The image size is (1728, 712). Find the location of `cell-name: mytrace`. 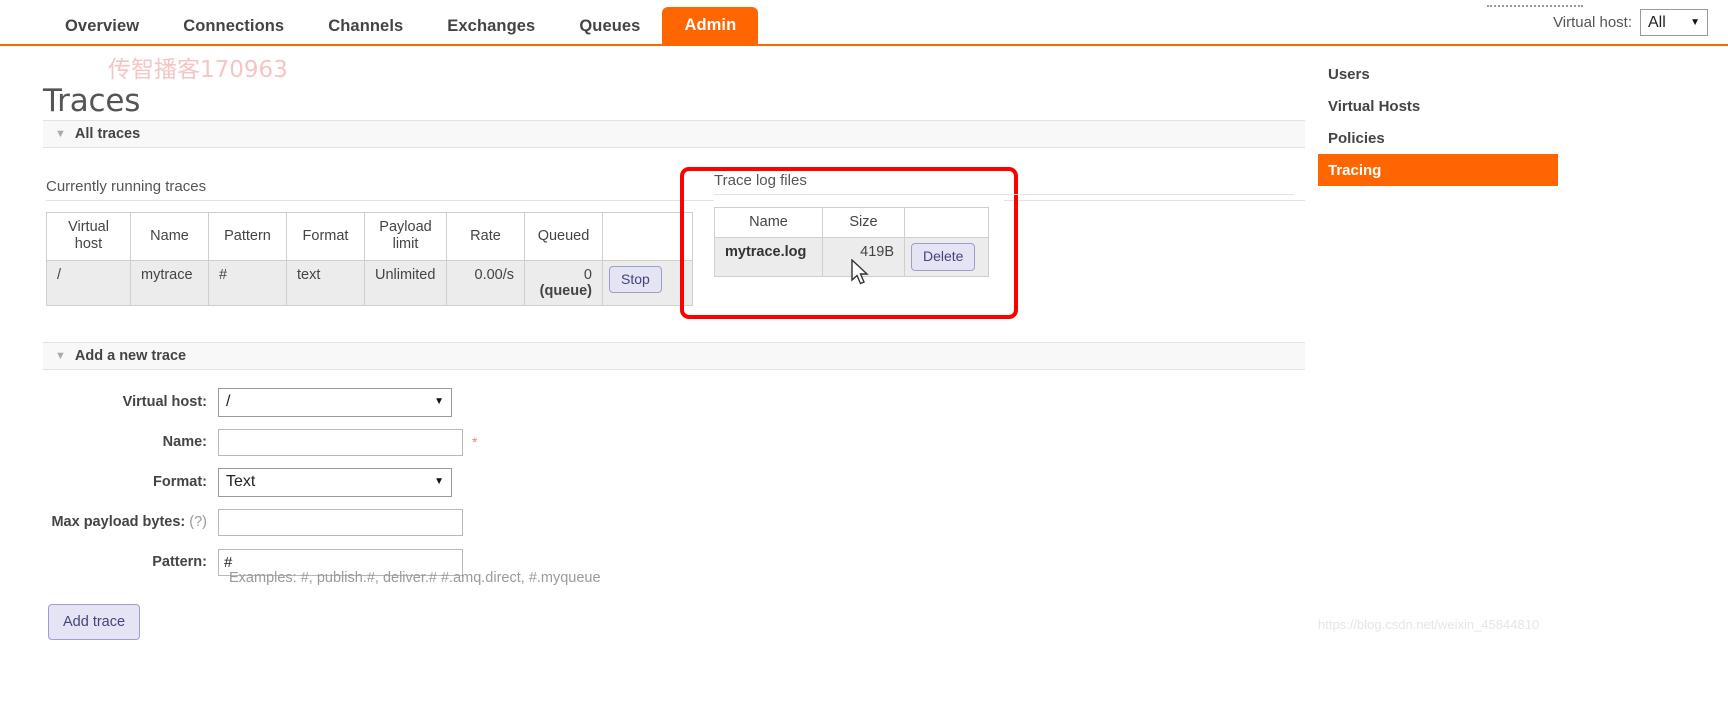

cell-name: mytrace is located at coordinates (169, 282).